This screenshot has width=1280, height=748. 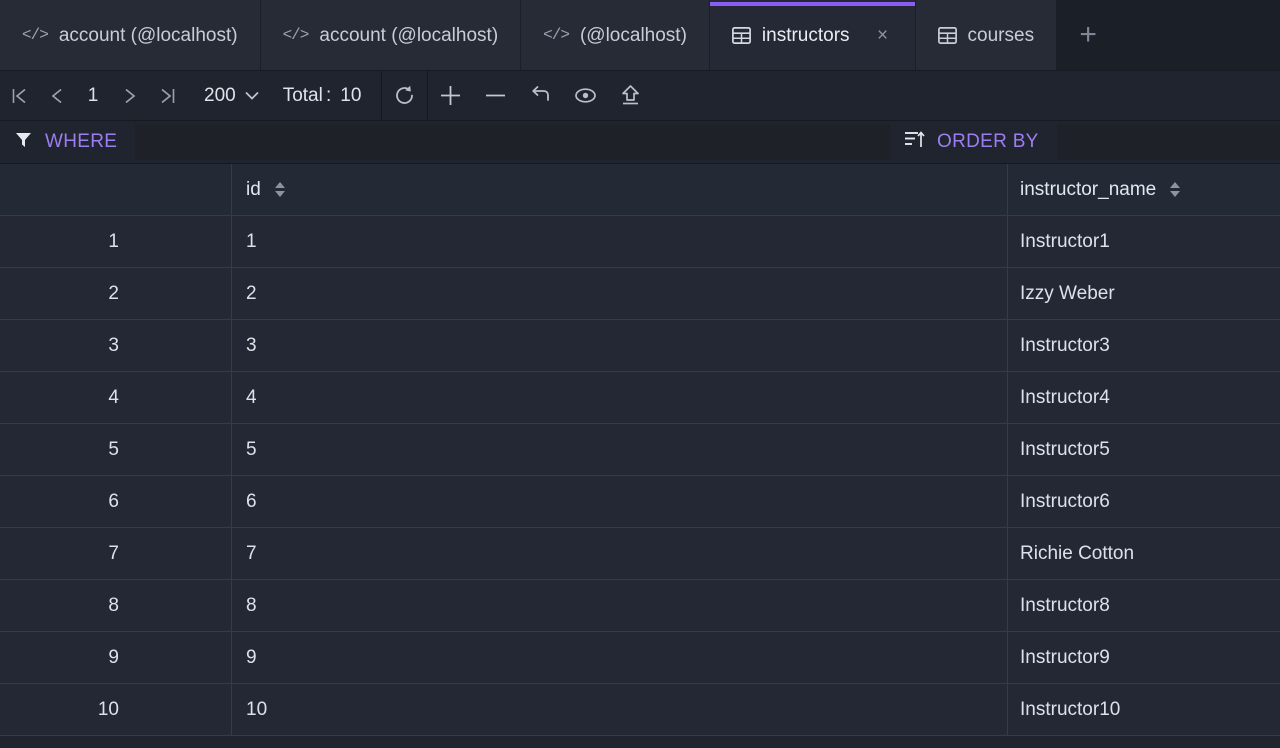 What do you see at coordinates (620, 450) in the screenshot?
I see `cell-id: 5` at bounding box center [620, 450].